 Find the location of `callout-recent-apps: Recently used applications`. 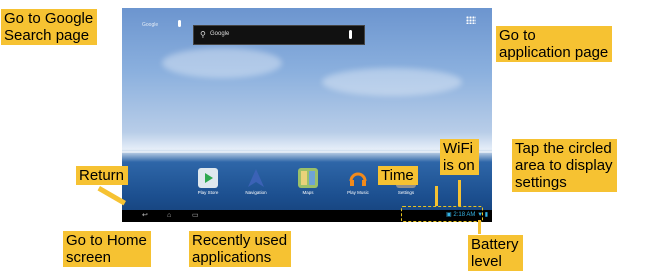

callout-recent-apps: Recently used applications is located at coordinates (240, 249).